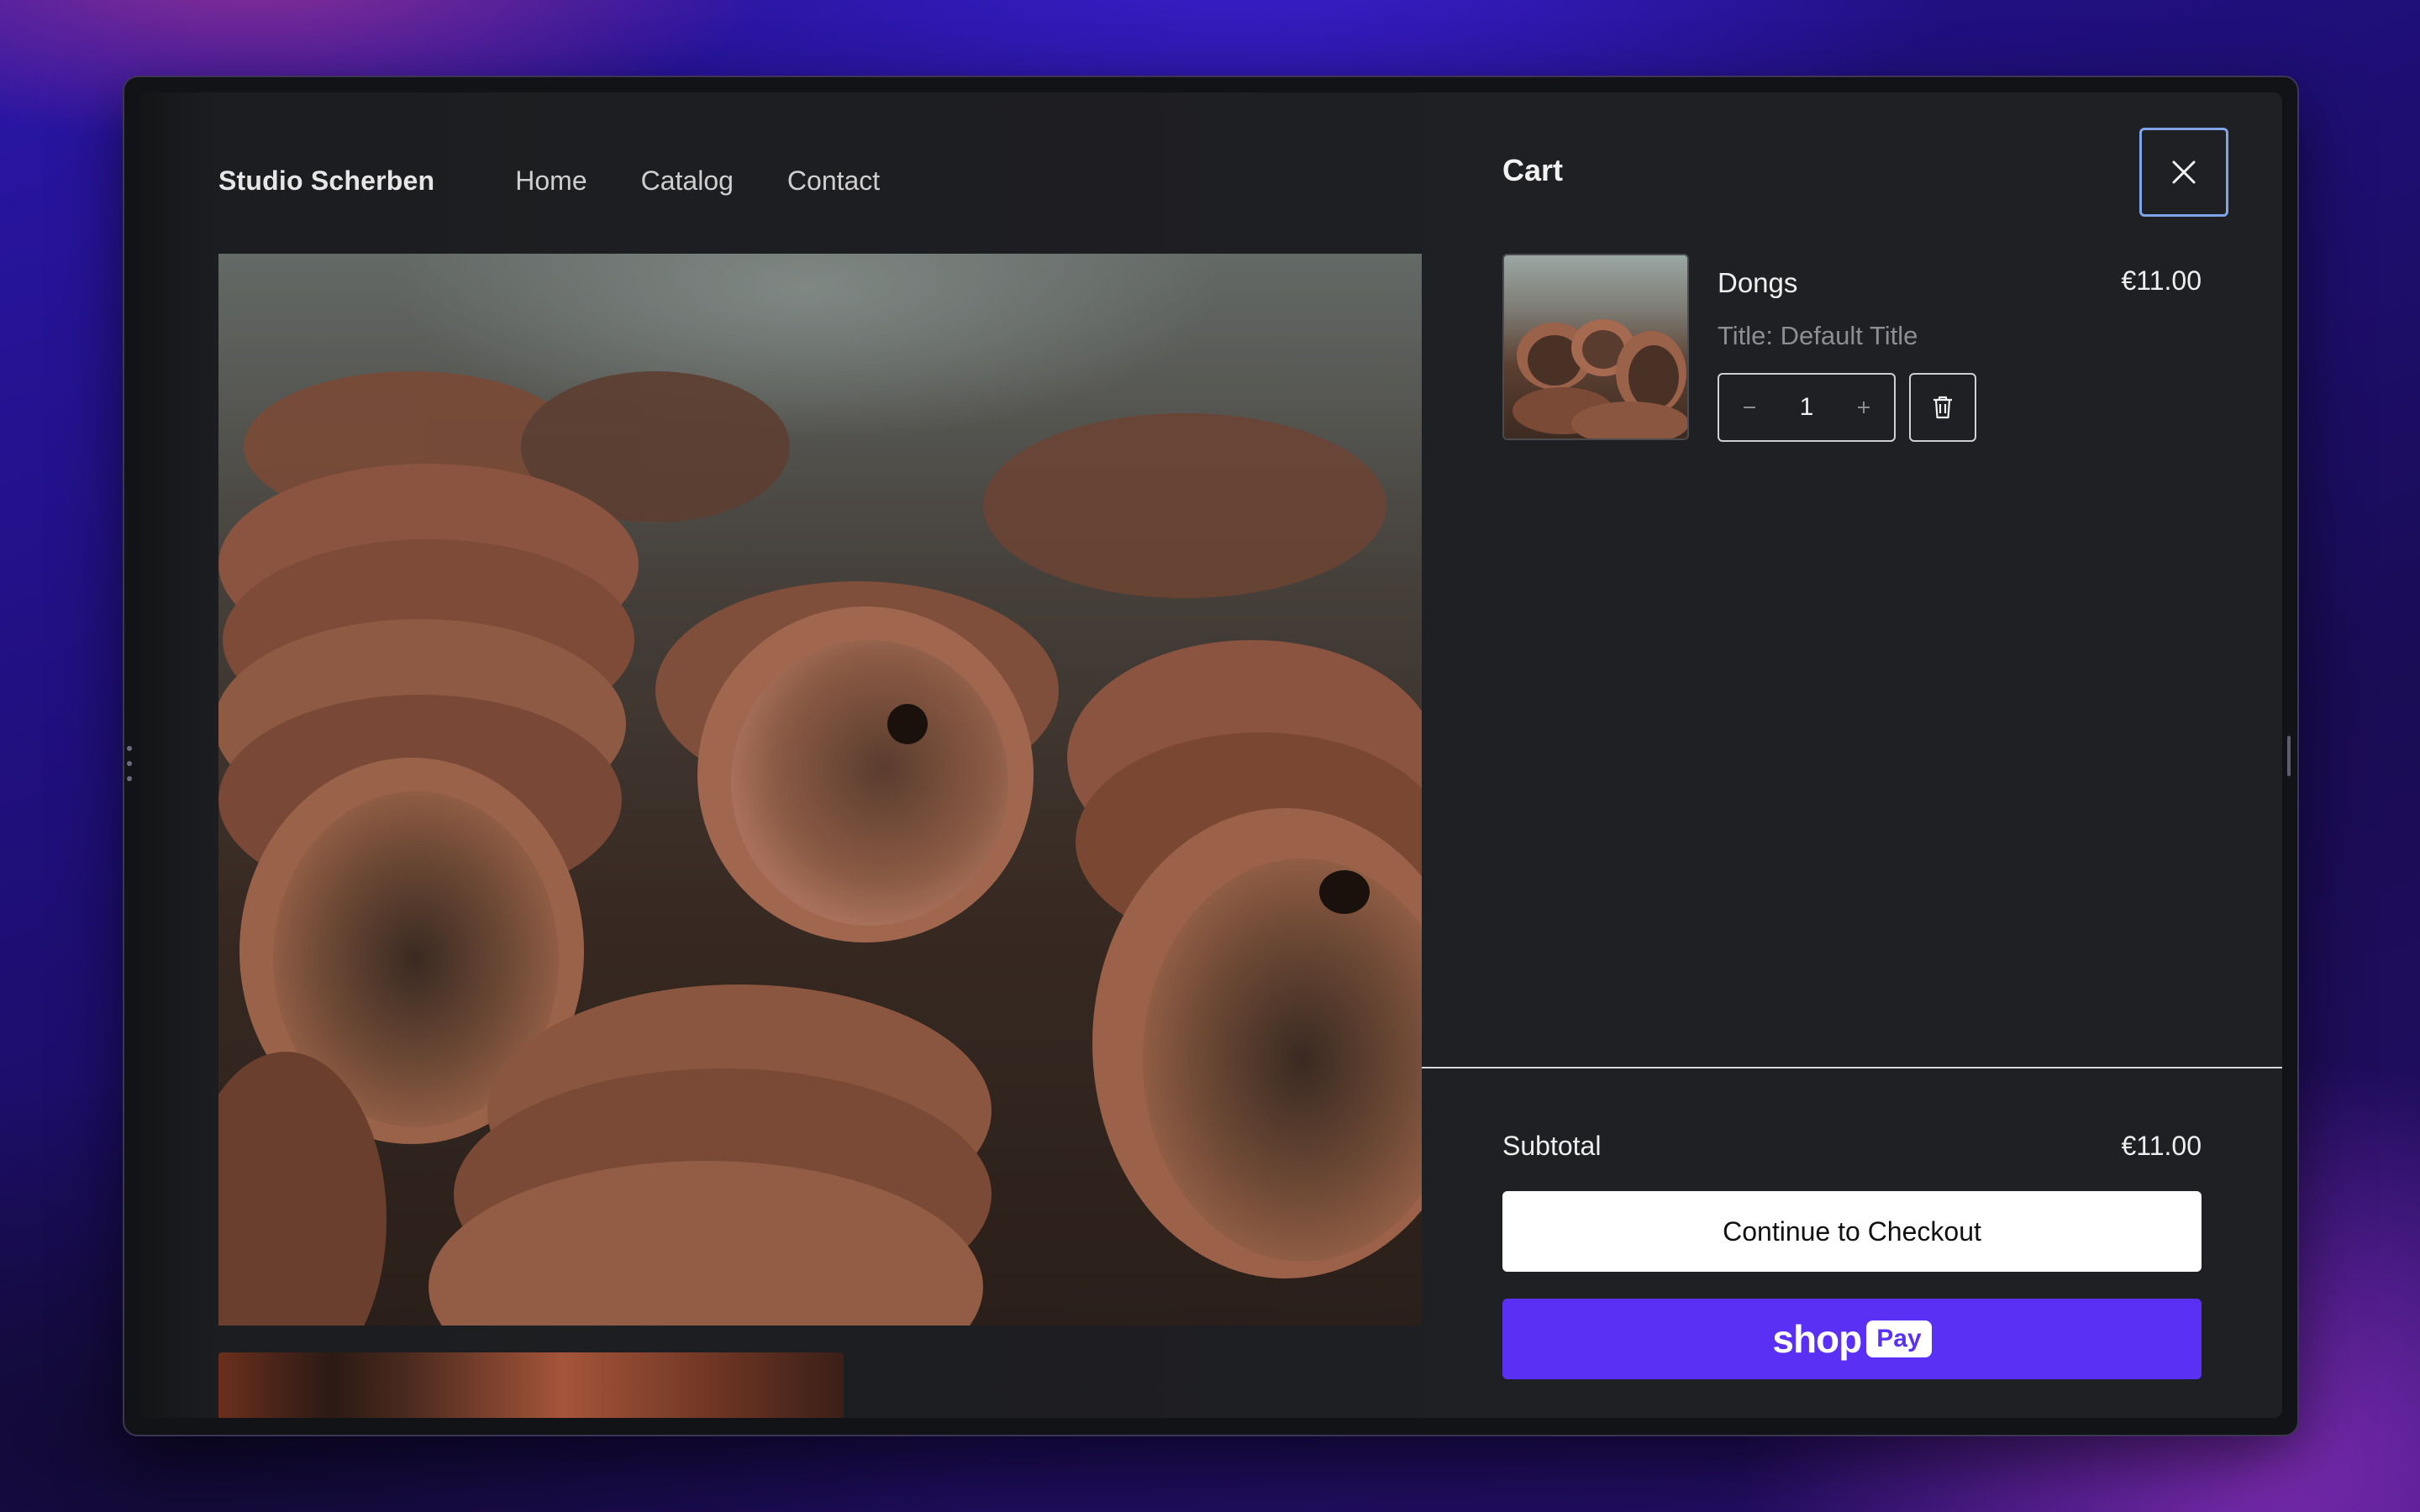  What do you see at coordinates (1818, 335) in the screenshot?
I see `cart-item-variant: Title: Default Title` at bounding box center [1818, 335].